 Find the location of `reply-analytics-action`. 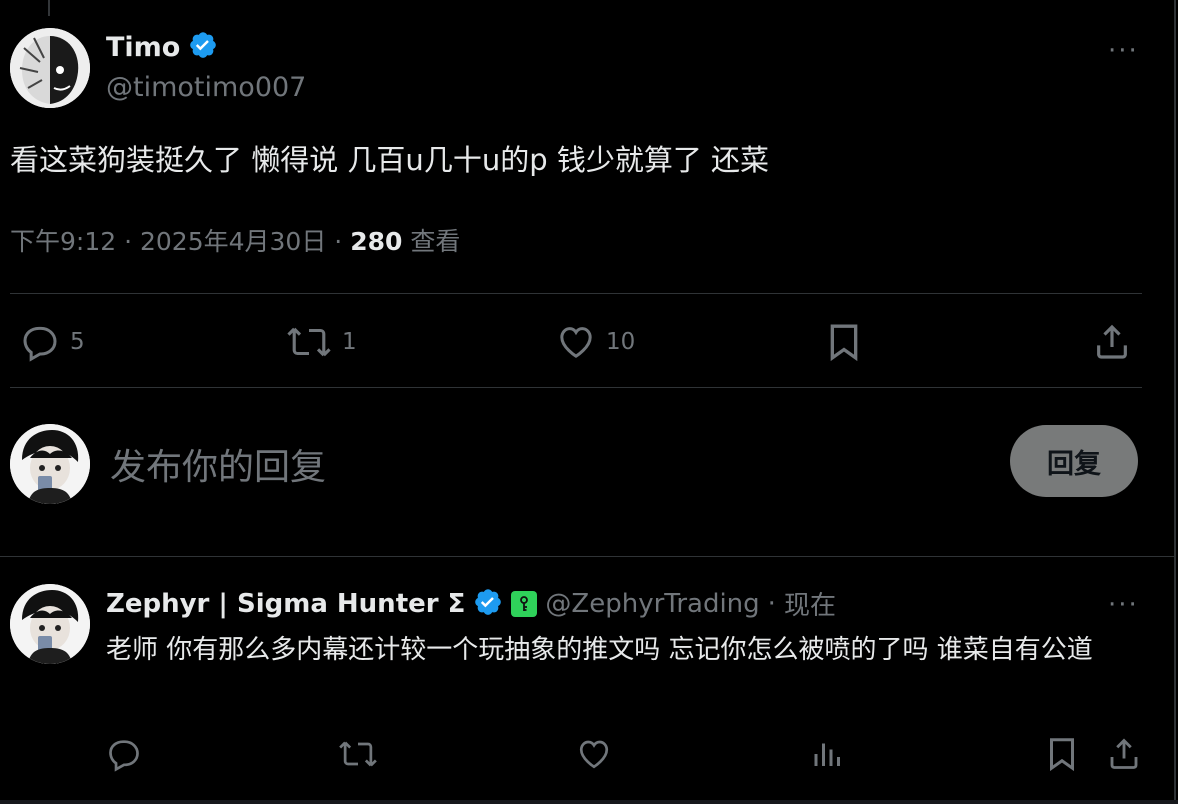

reply-analytics-action is located at coordinates (828, 754).